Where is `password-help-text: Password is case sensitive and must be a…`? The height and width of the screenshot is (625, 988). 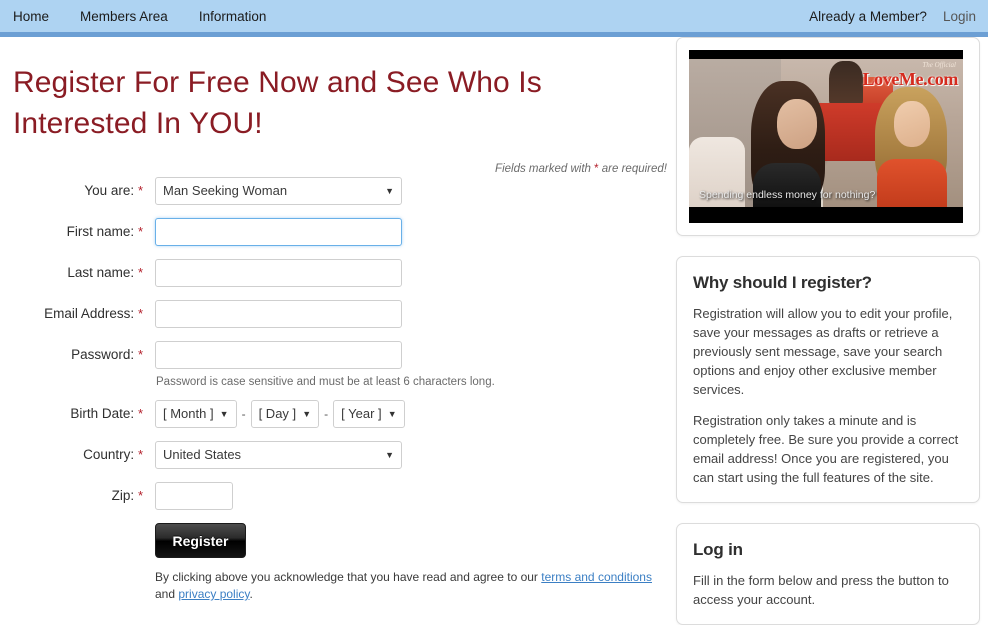
password-help-text: Password is case sensitive and must be a… is located at coordinates (325, 382).